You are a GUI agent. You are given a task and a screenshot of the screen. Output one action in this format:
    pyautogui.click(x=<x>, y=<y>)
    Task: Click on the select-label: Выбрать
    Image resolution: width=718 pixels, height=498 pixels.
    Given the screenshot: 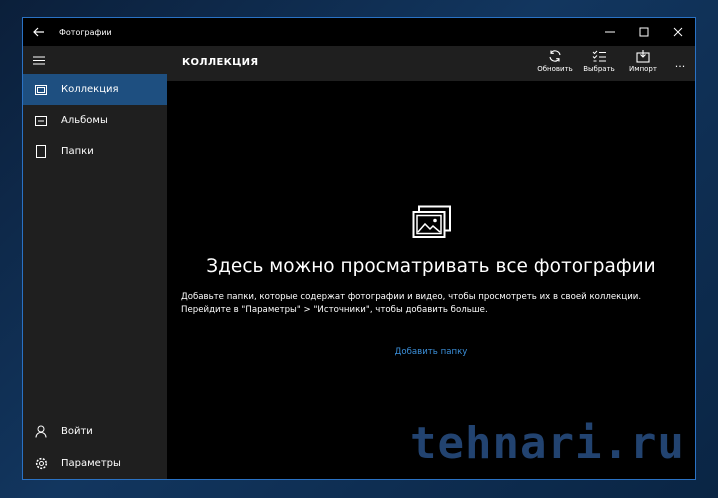 What is the action you would take?
    pyautogui.click(x=599, y=69)
    